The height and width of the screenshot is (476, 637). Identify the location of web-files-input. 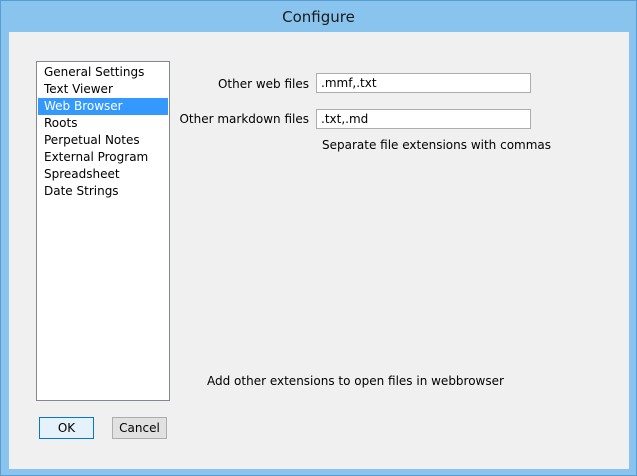
(423, 83).